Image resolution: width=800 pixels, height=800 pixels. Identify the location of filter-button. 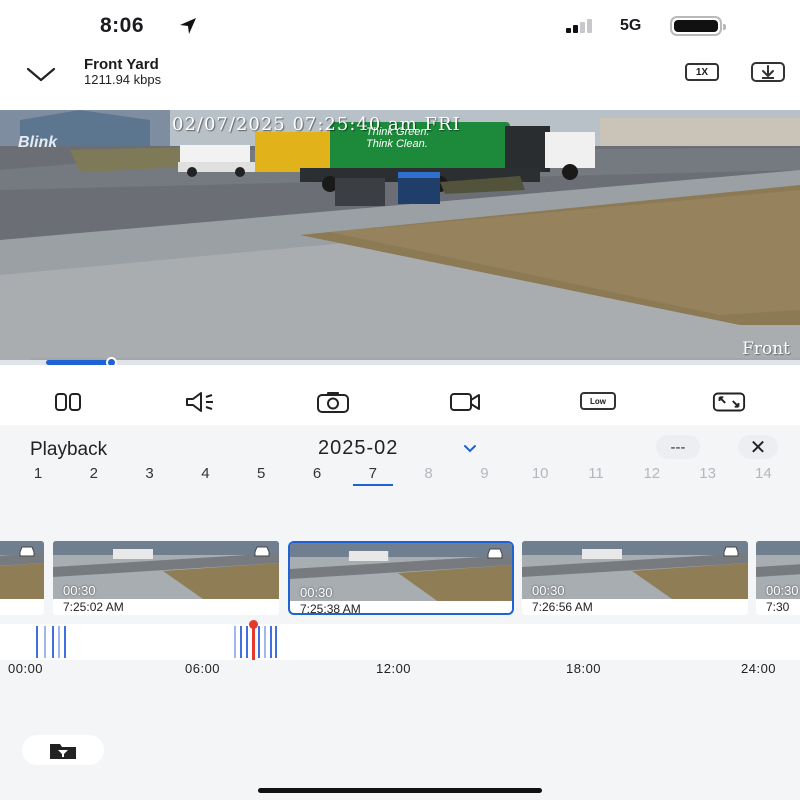
(63, 750).